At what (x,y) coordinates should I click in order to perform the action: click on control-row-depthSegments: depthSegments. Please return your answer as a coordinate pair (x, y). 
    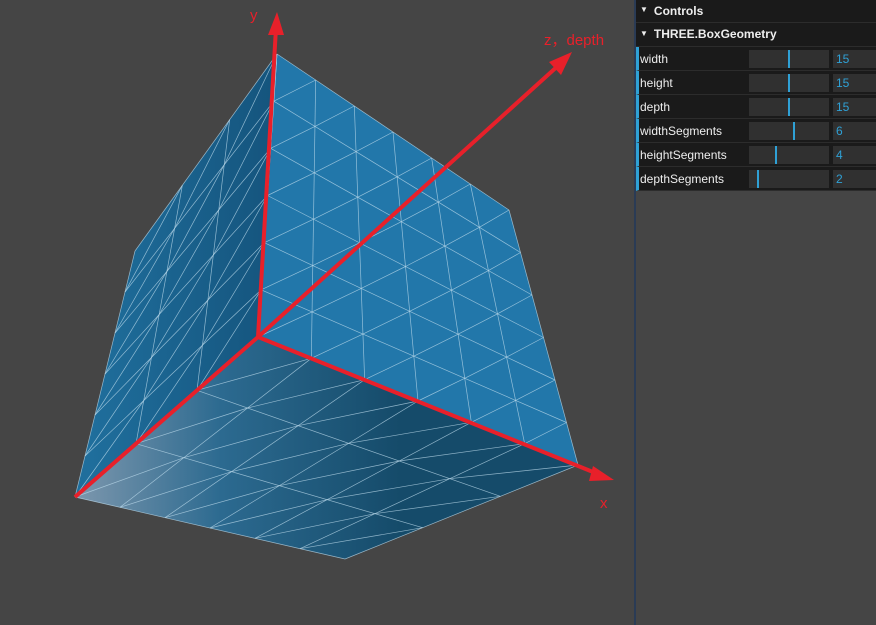
    Looking at the image, I should click on (756, 179).